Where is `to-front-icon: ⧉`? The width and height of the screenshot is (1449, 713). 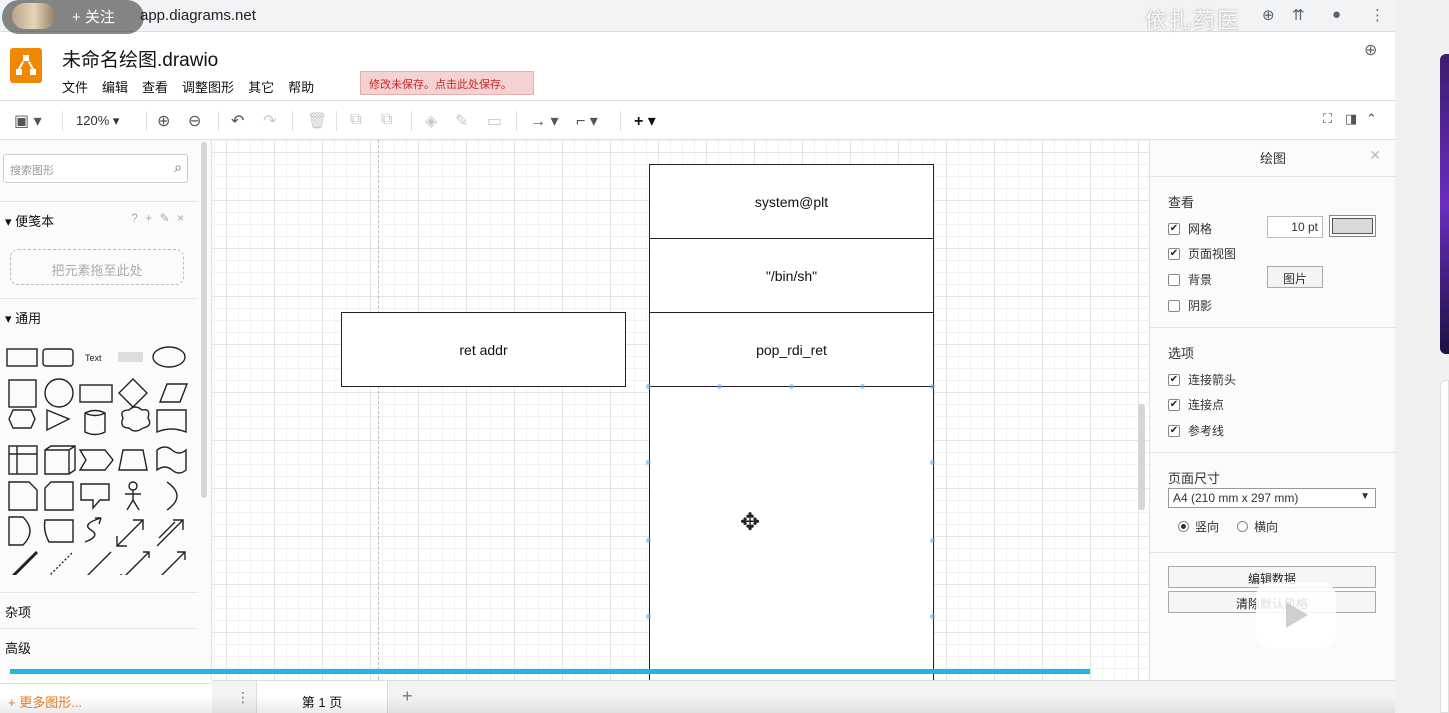 to-front-icon: ⧉ is located at coordinates (355, 120).